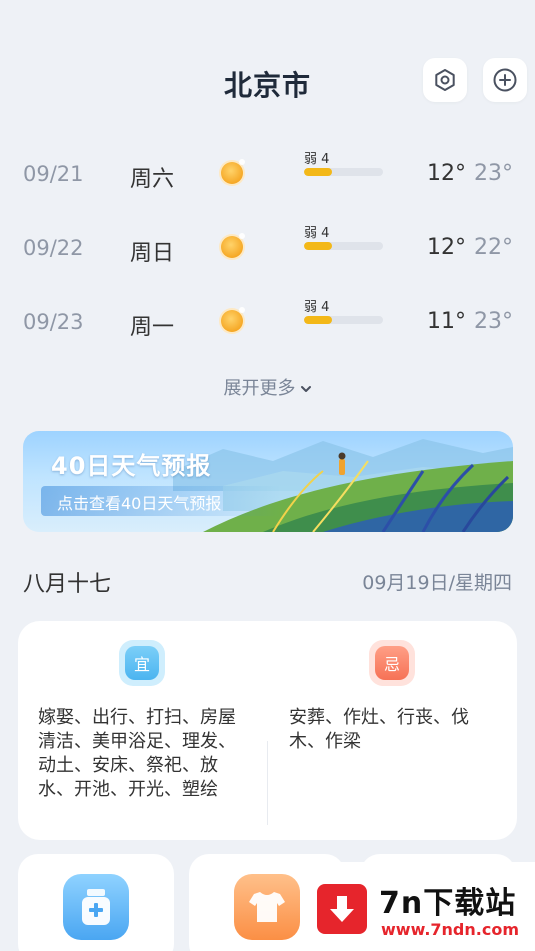  I want to click on banner-title: 40日天气预报, so click(131, 466).